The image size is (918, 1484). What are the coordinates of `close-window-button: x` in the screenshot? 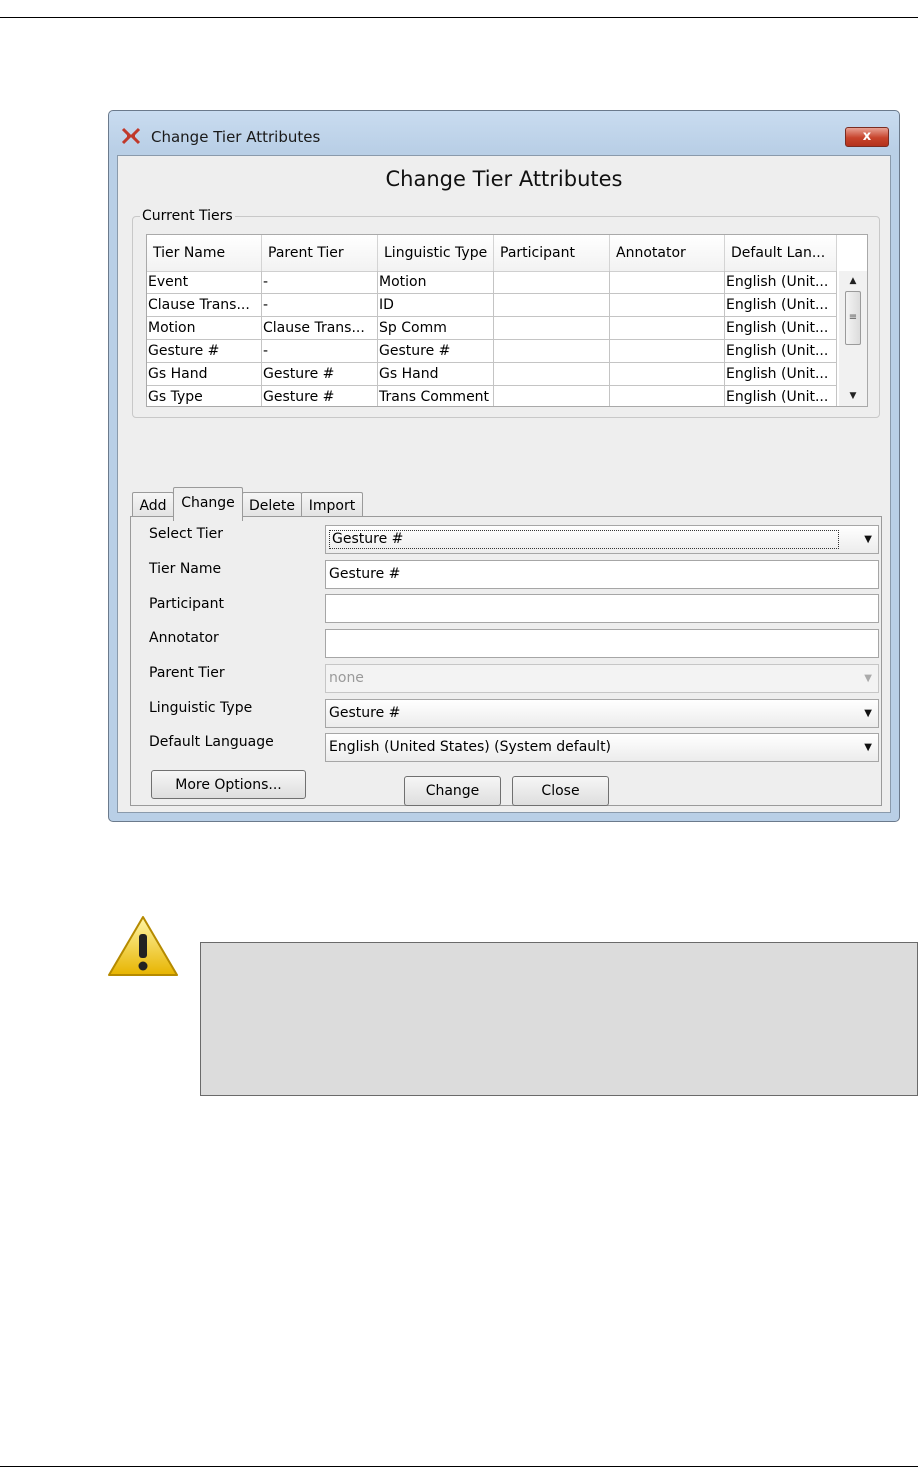 It's located at (867, 137).